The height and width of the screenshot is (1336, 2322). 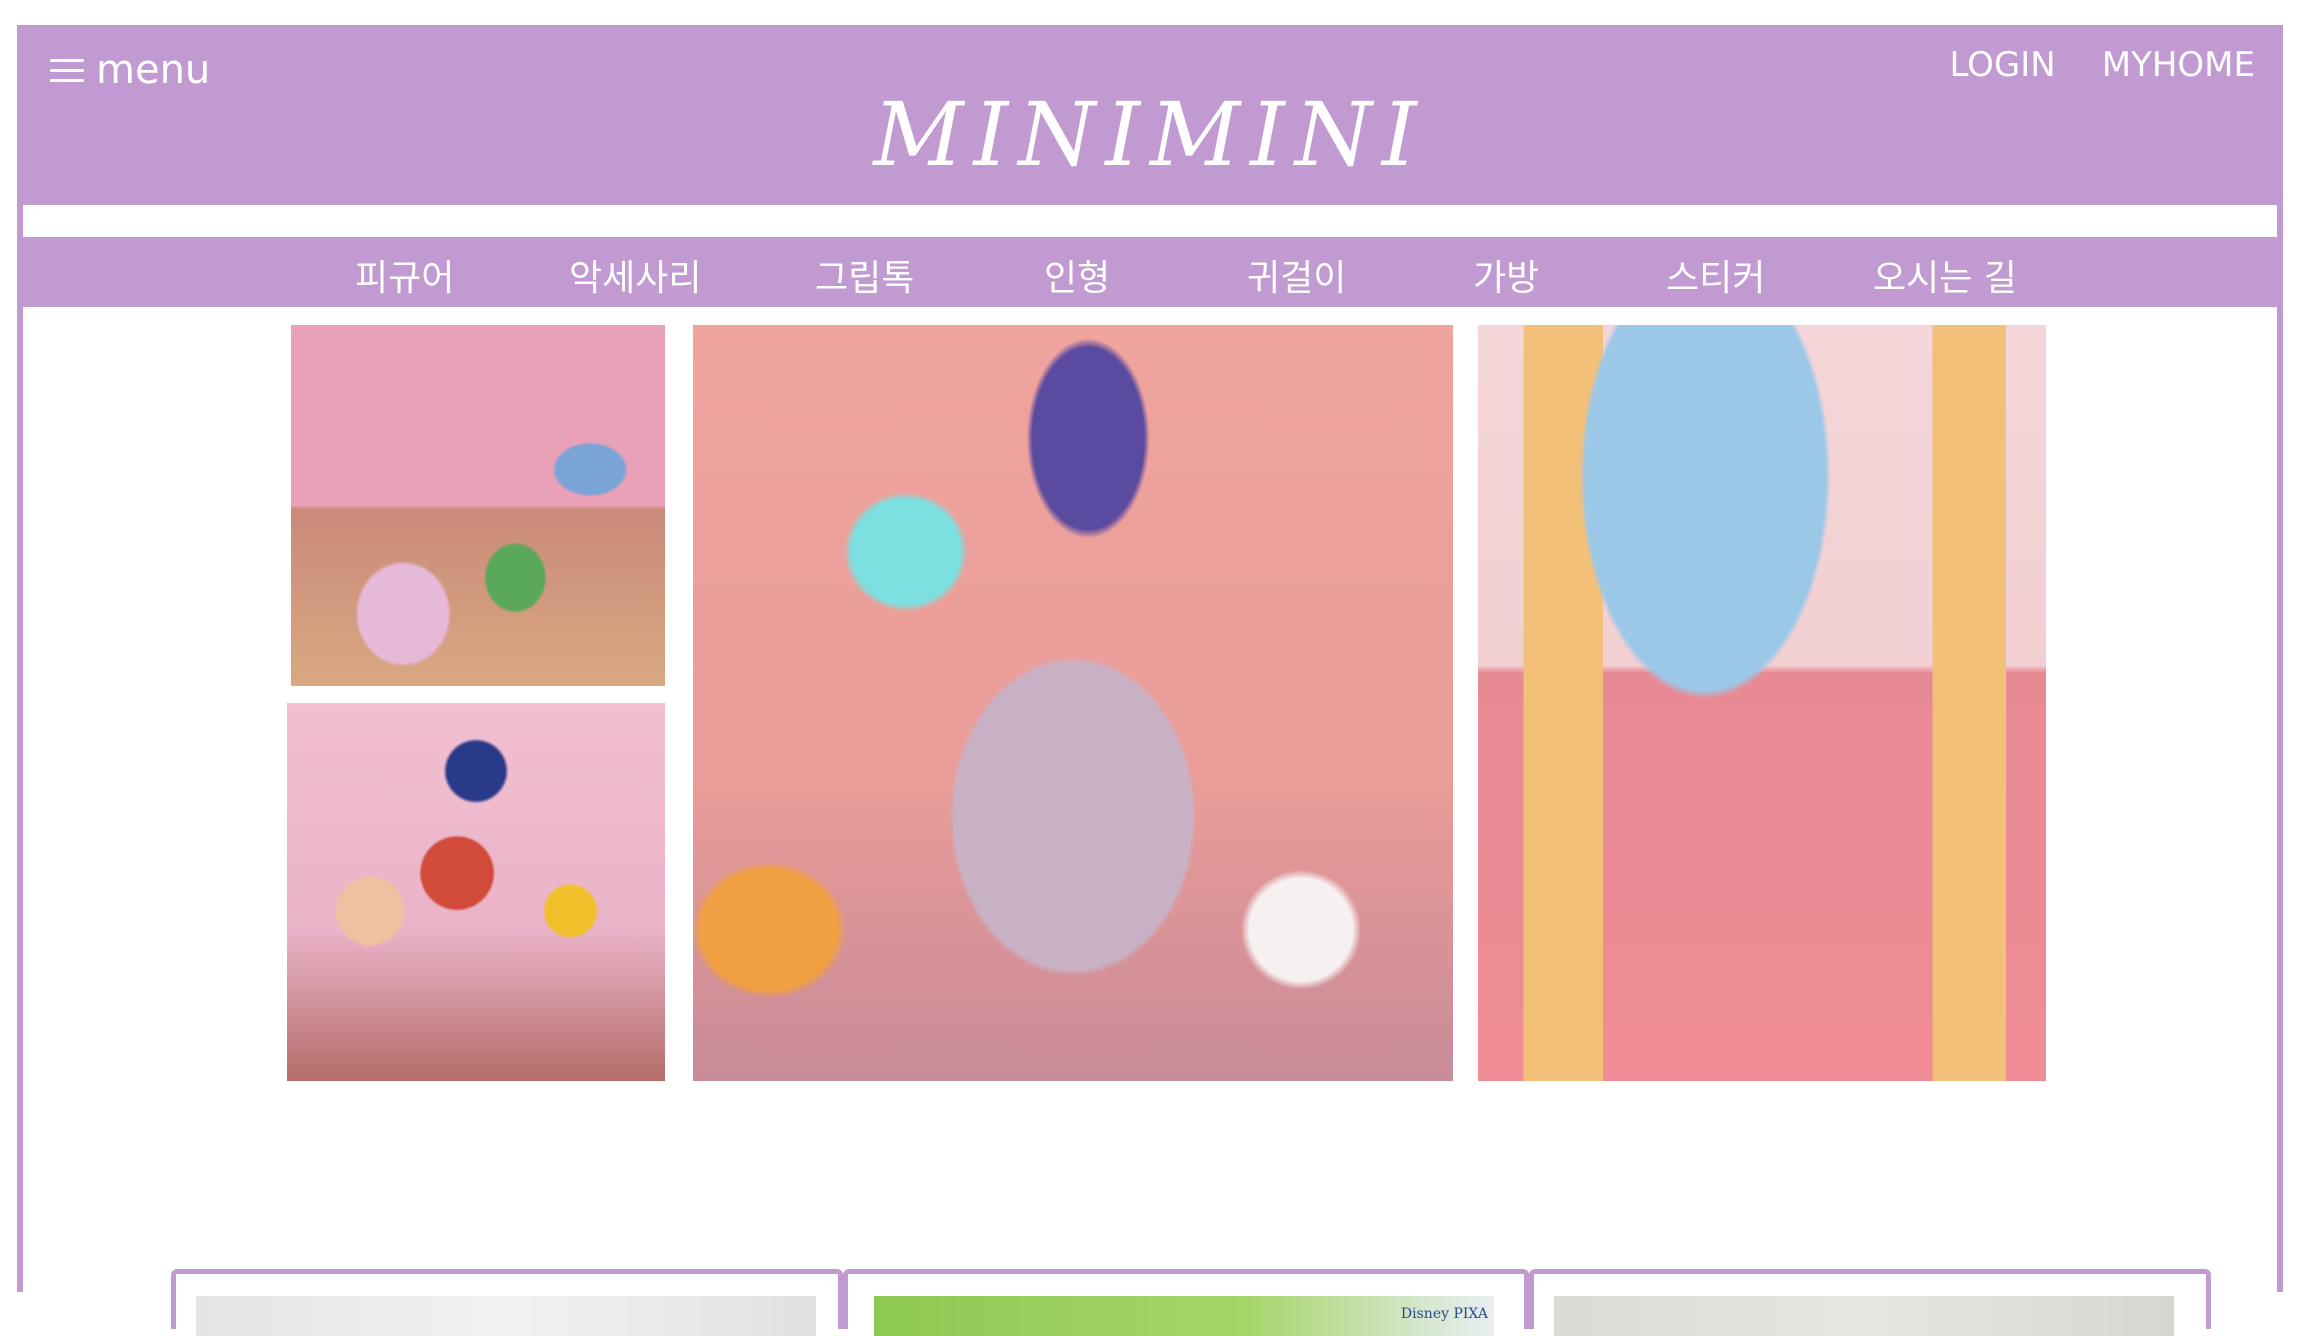 What do you see at coordinates (635, 275) in the screenshot?
I see `nav-item-accessory: 악세사리` at bounding box center [635, 275].